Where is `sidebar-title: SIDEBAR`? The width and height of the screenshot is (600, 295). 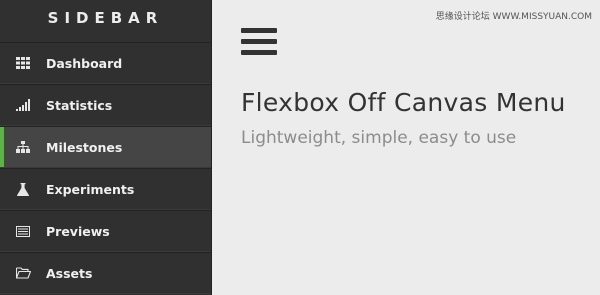
sidebar-title: SIDEBAR is located at coordinates (105, 21).